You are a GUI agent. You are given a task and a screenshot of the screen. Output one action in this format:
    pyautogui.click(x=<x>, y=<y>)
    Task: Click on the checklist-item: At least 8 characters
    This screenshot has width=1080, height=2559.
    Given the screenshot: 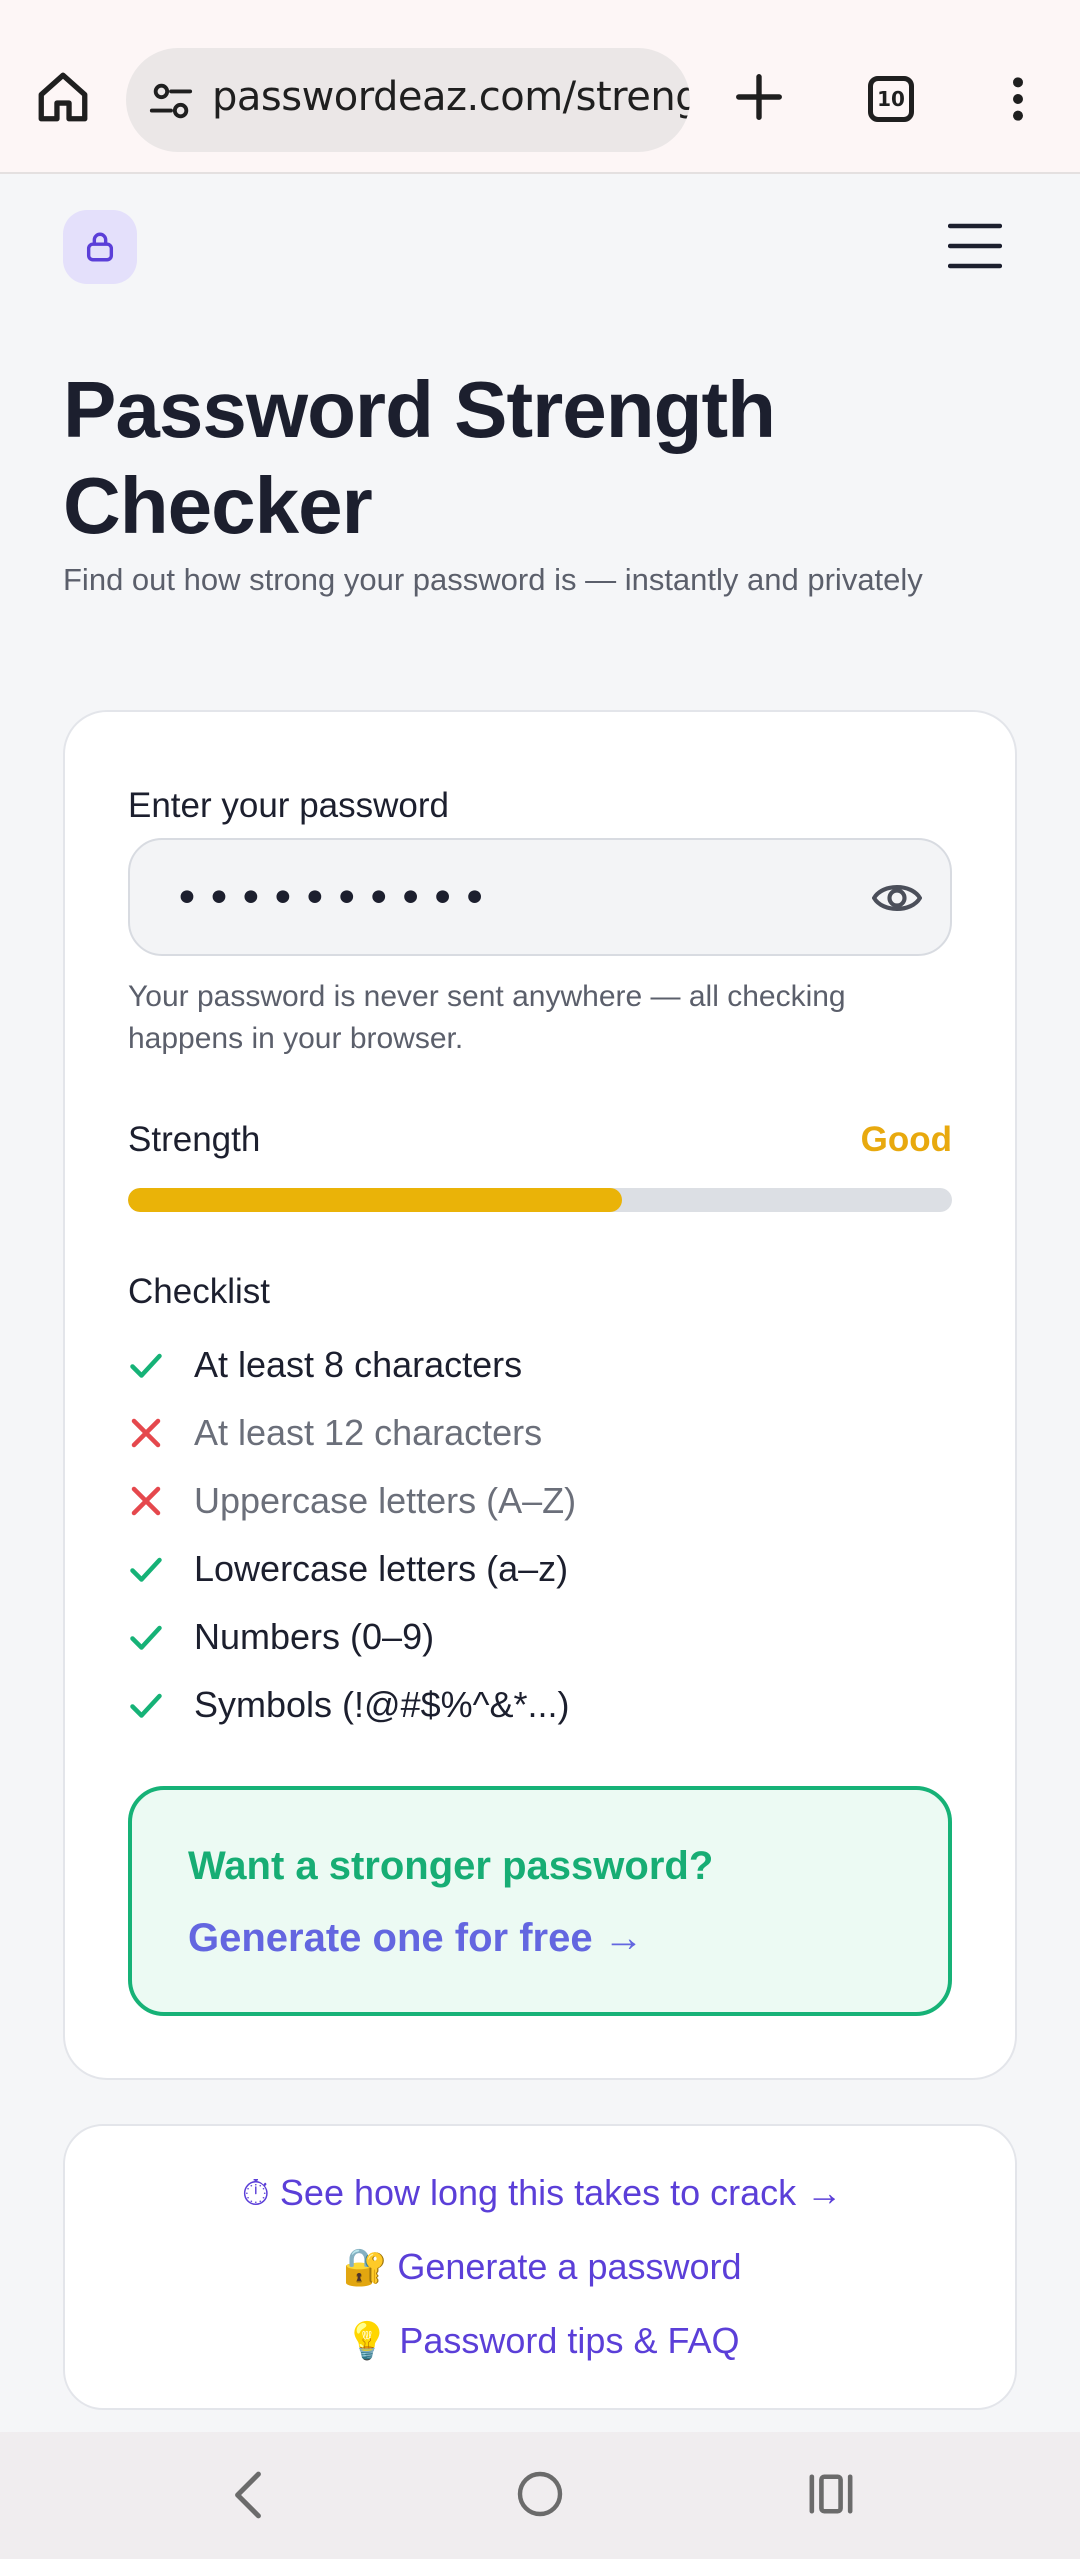 What is the action you would take?
    pyautogui.click(x=528, y=1365)
    